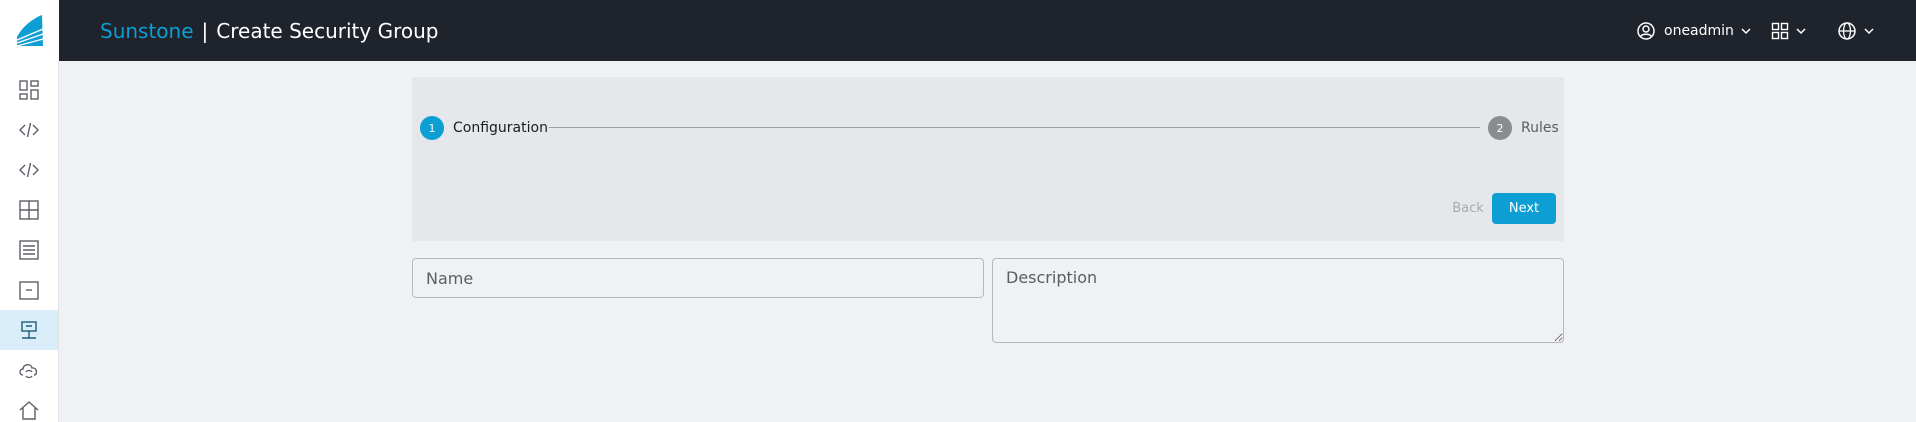 This screenshot has width=1916, height=422. I want to click on sidebar-item-network, so click(29, 330).